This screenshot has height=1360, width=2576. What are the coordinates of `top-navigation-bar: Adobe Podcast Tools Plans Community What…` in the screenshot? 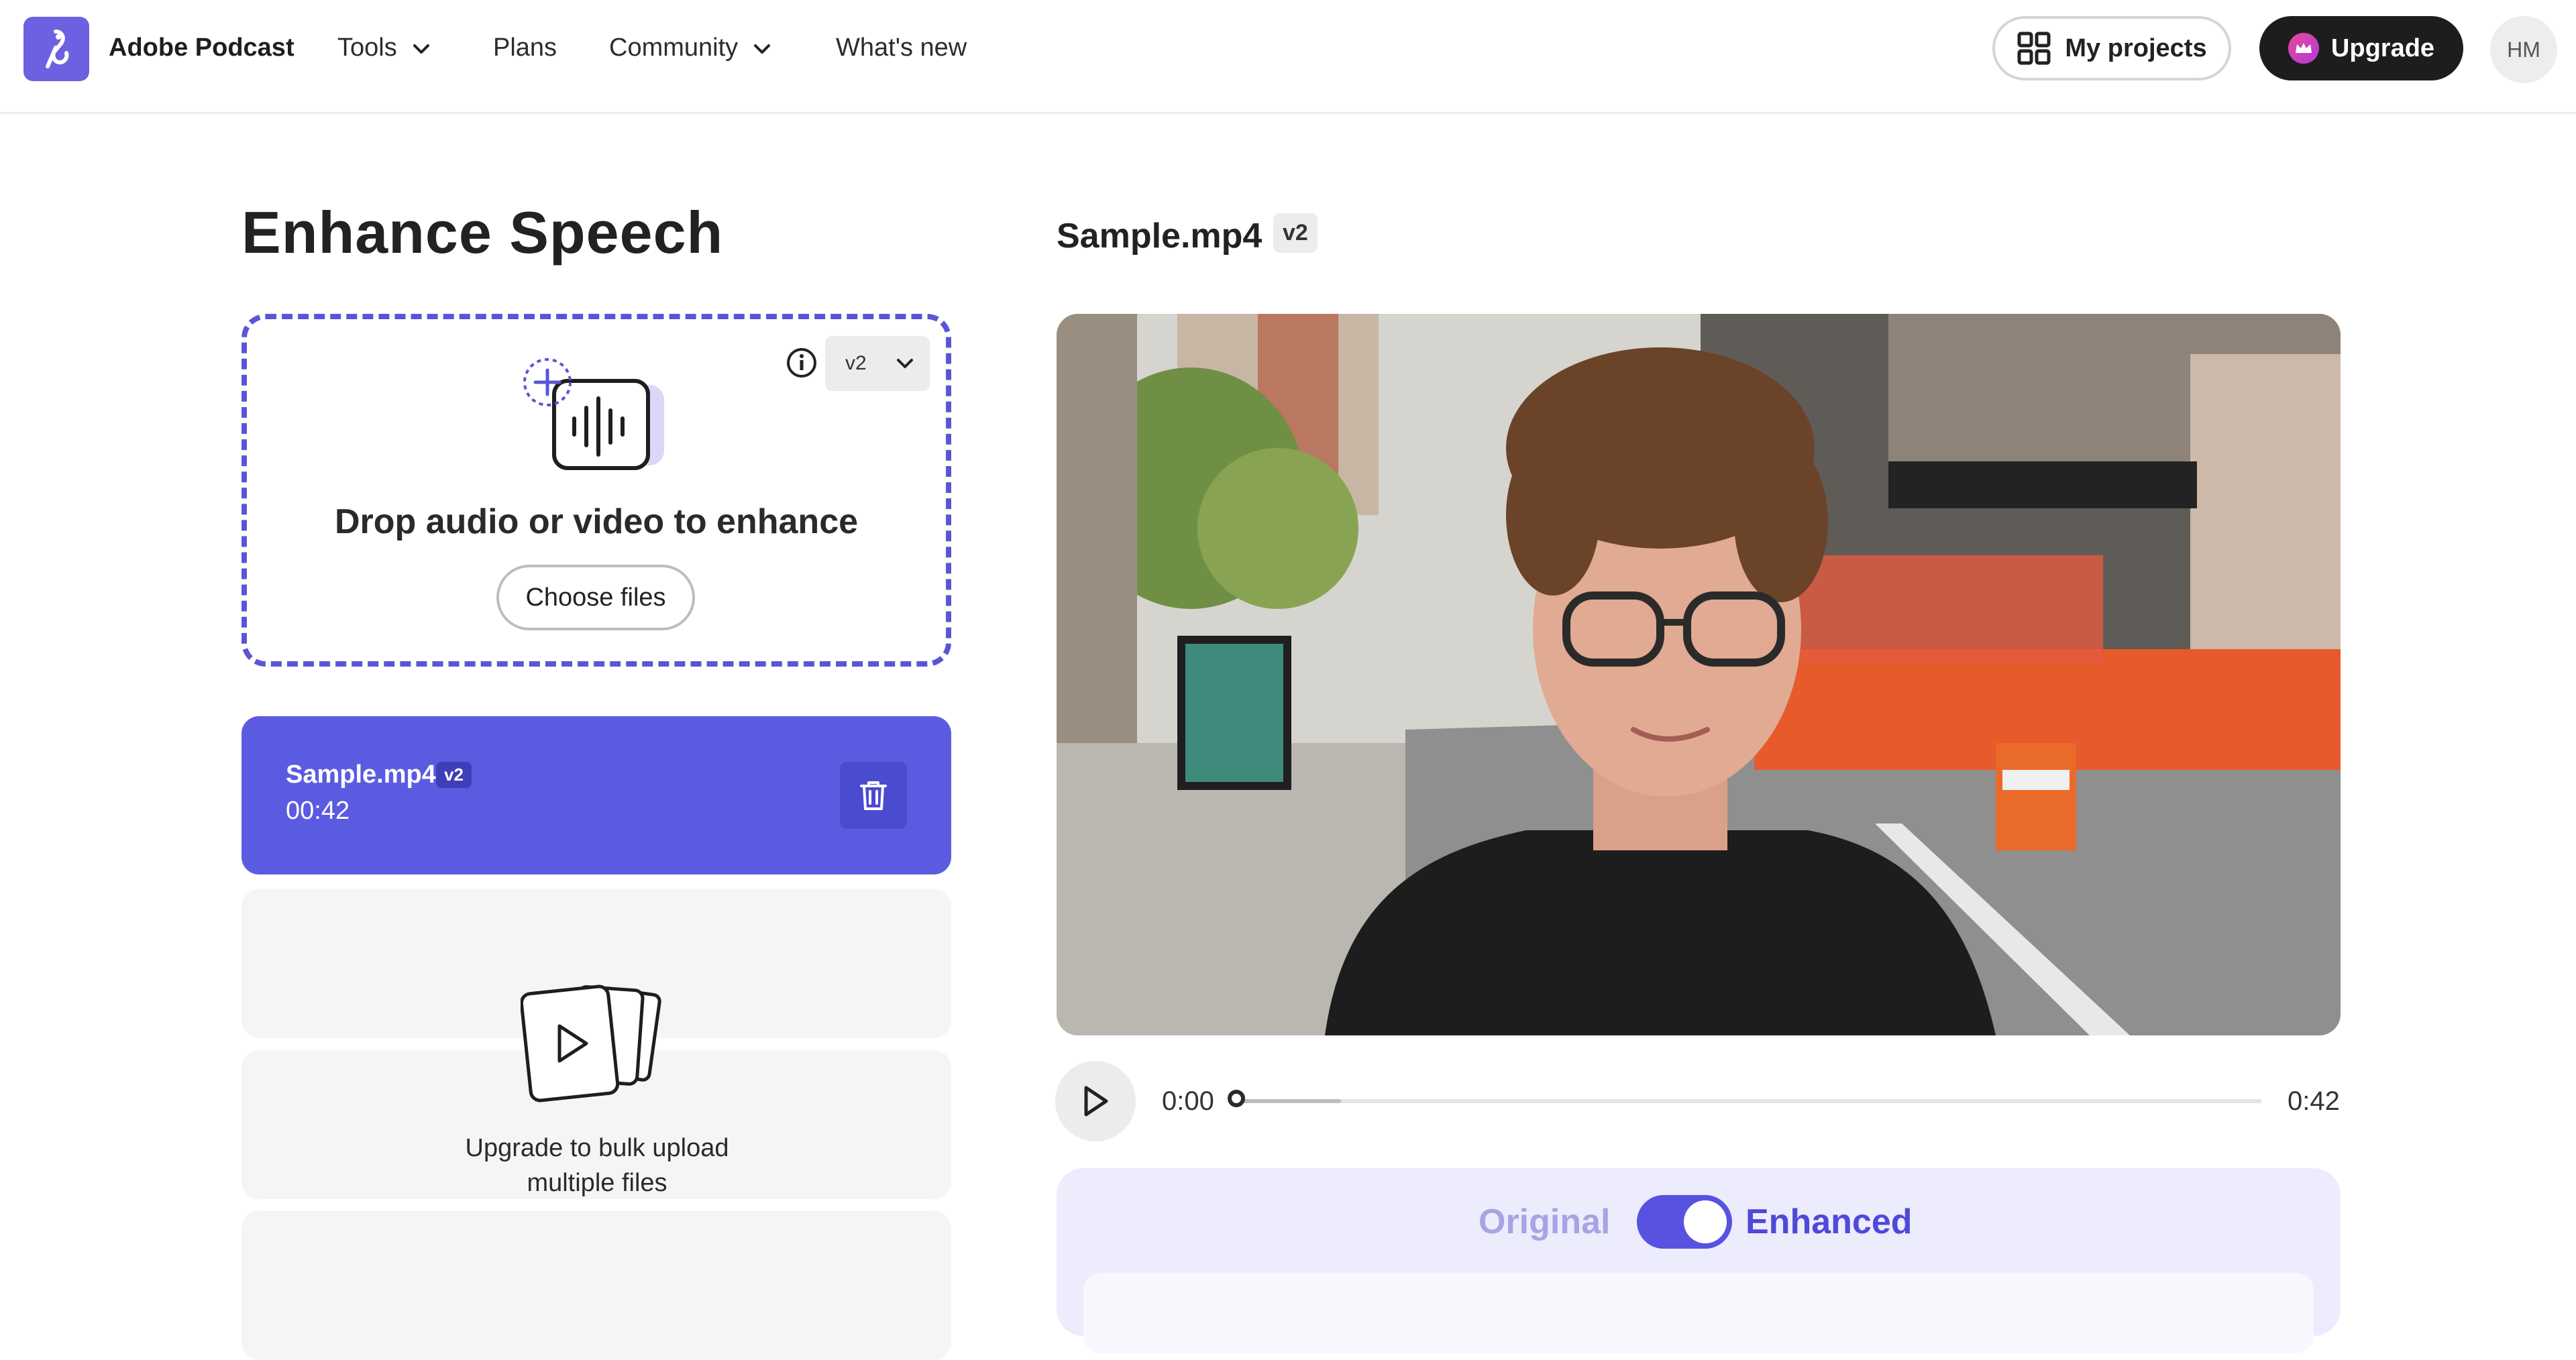 It's located at (1288, 57).